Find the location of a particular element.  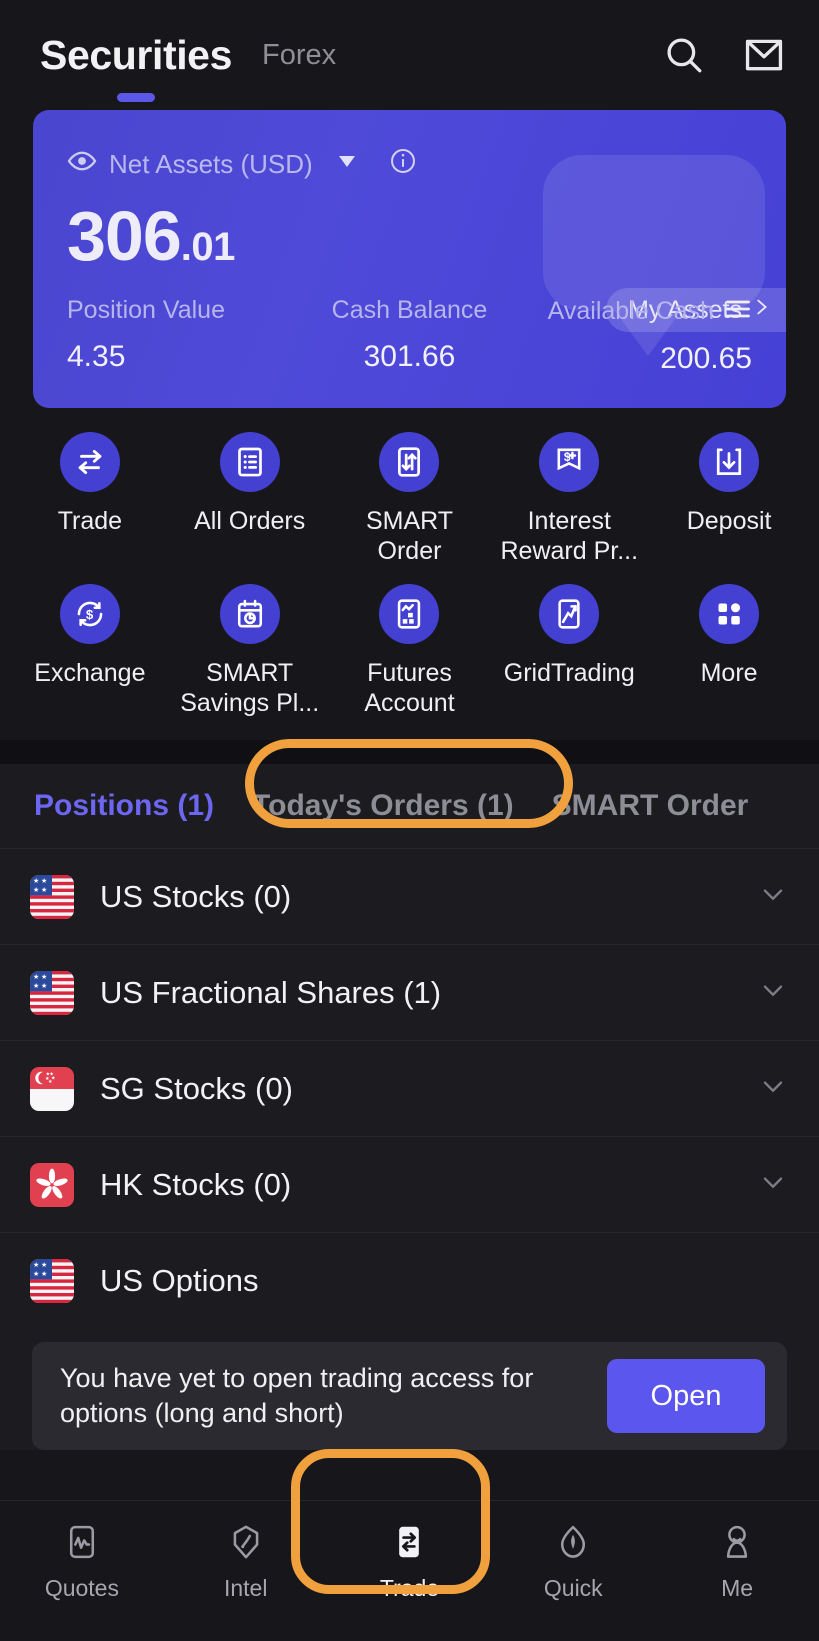

hk-flag-icon is located at coordinates (52, 1184).